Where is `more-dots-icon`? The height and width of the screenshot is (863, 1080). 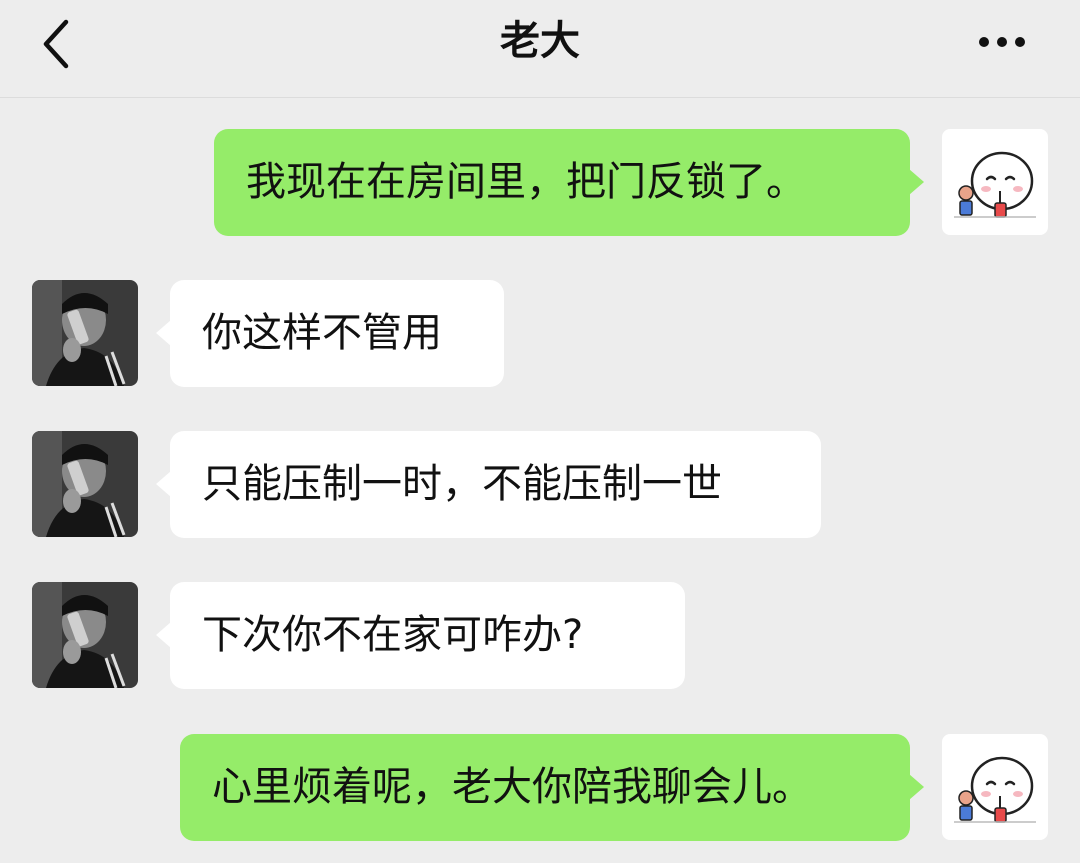
more-dots-icon is located at coordinates (1002, 42).